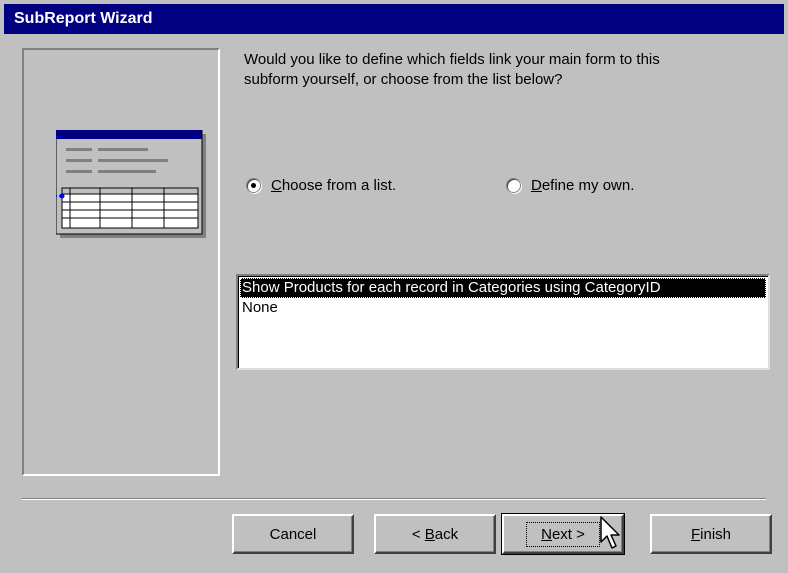 This screenshot has height=573, width=788. I want to click on back-button: < Back, so click(435, 534).